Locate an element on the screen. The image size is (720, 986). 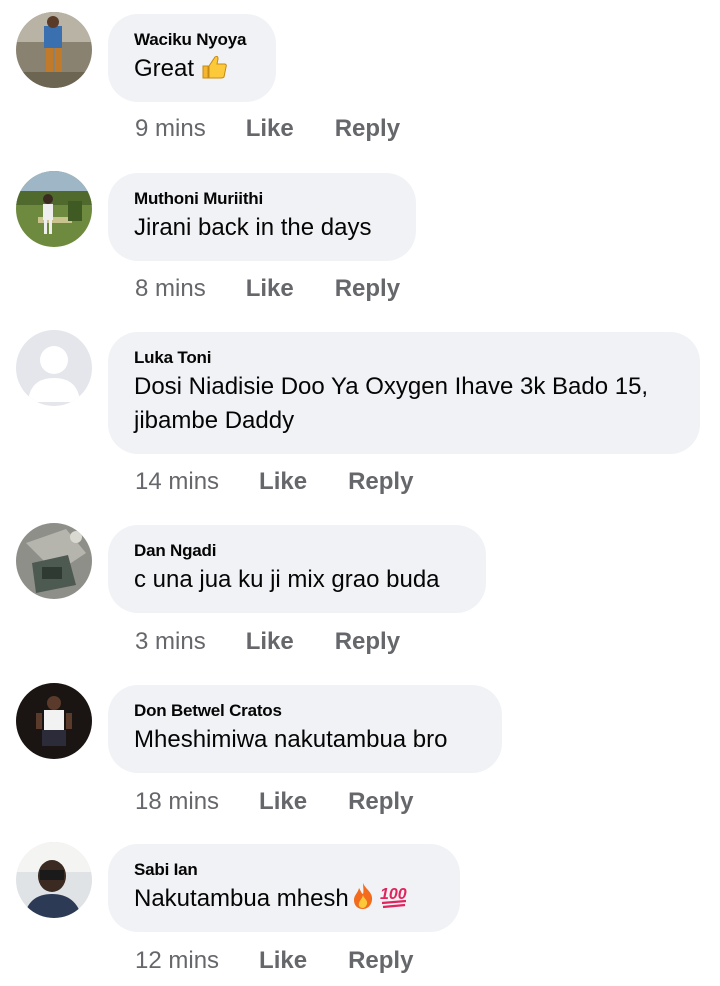
comment-meta: 14 mins Like Reply is located at coordinates (274, 482).